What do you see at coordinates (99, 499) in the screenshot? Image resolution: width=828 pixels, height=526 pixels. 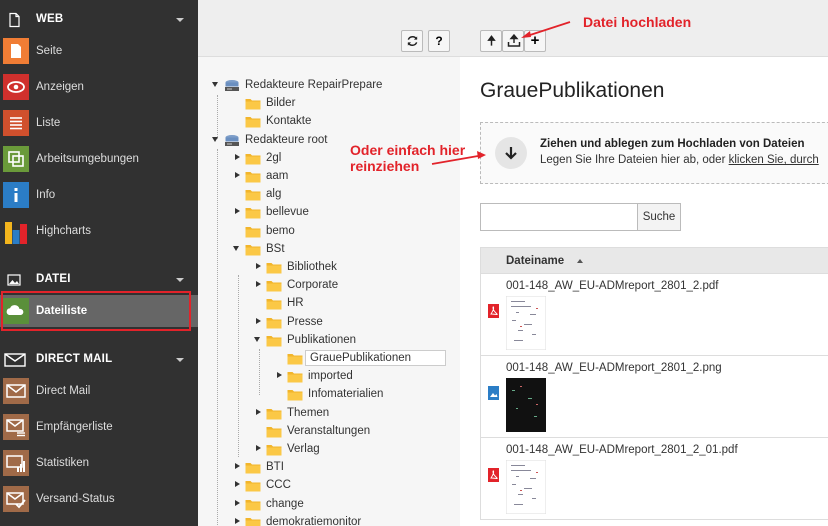 I see `module-versand-status: Versand-Status` at bounding box center [99, 499].